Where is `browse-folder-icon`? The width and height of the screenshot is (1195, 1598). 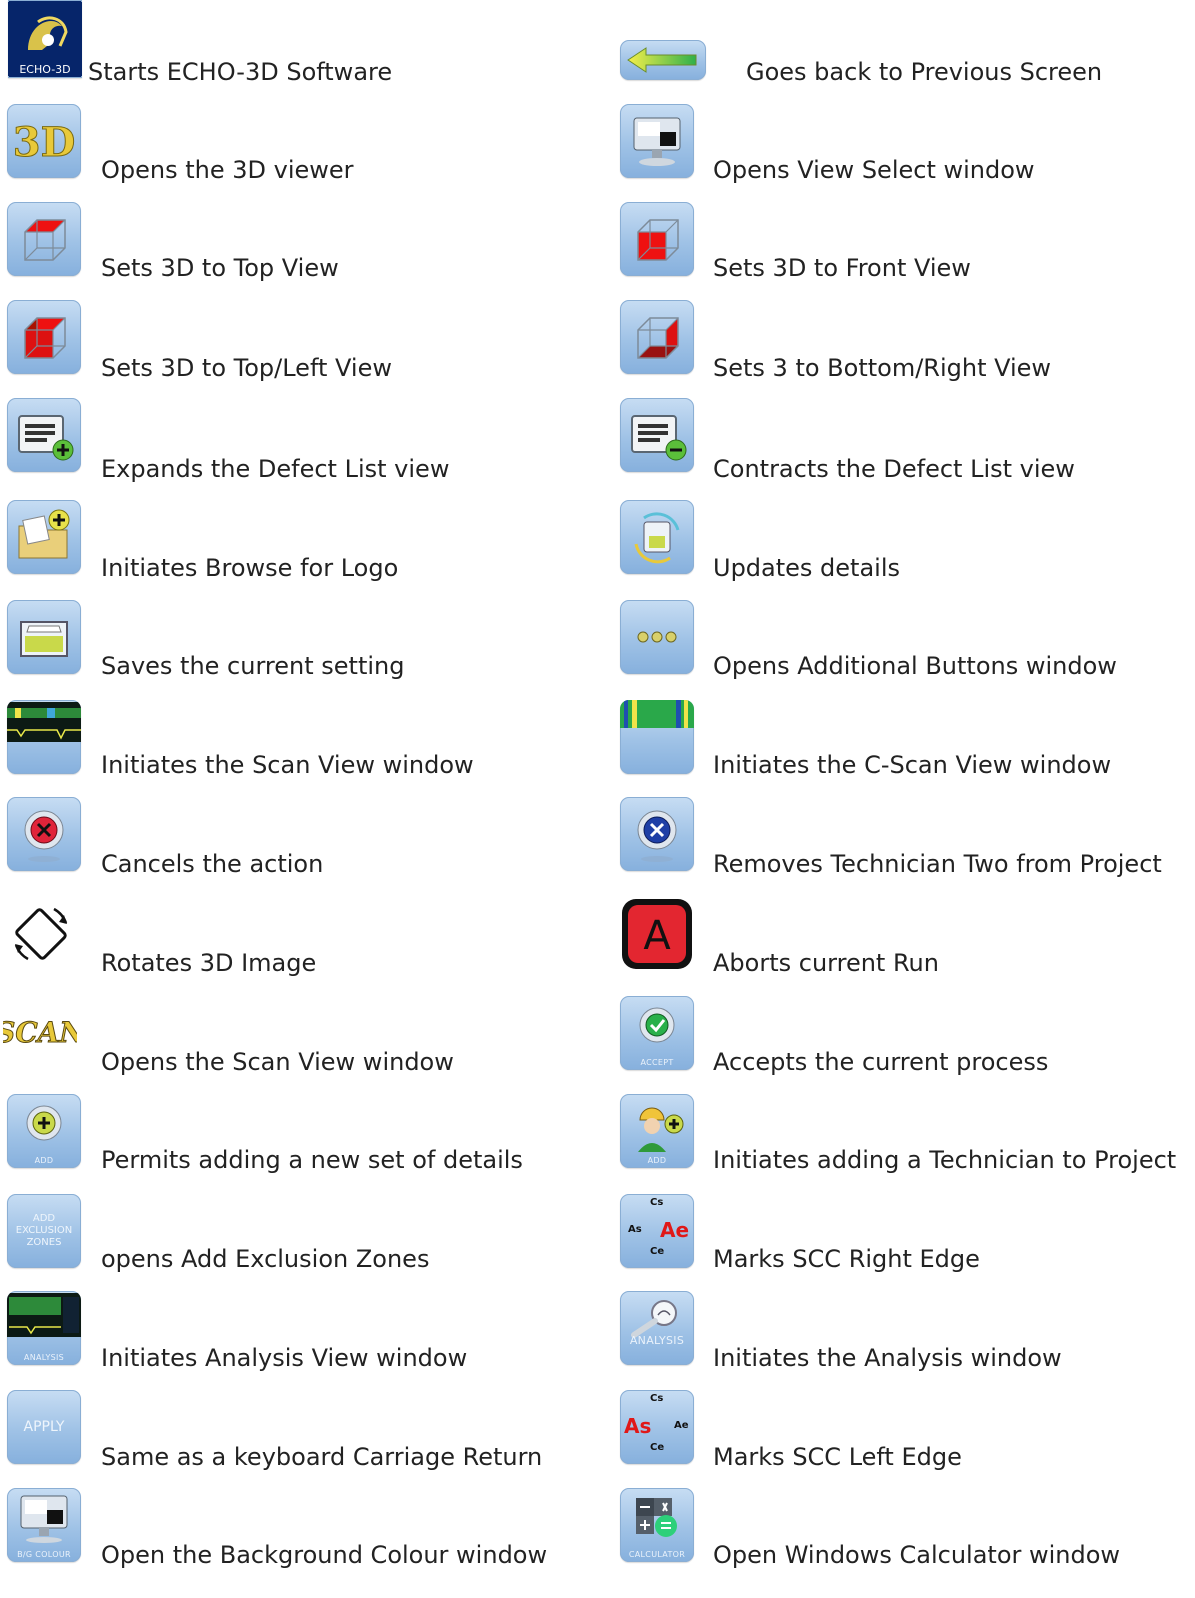 browse-folder-icon is located at coordinates (44, 537).